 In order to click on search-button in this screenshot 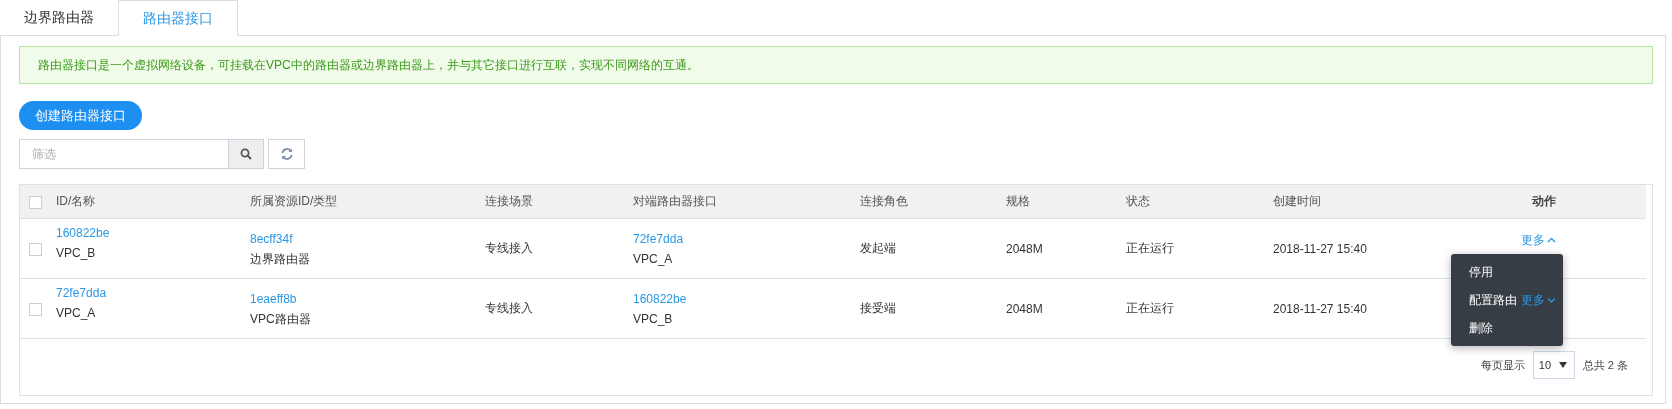, I will do `click(246, 154)`.